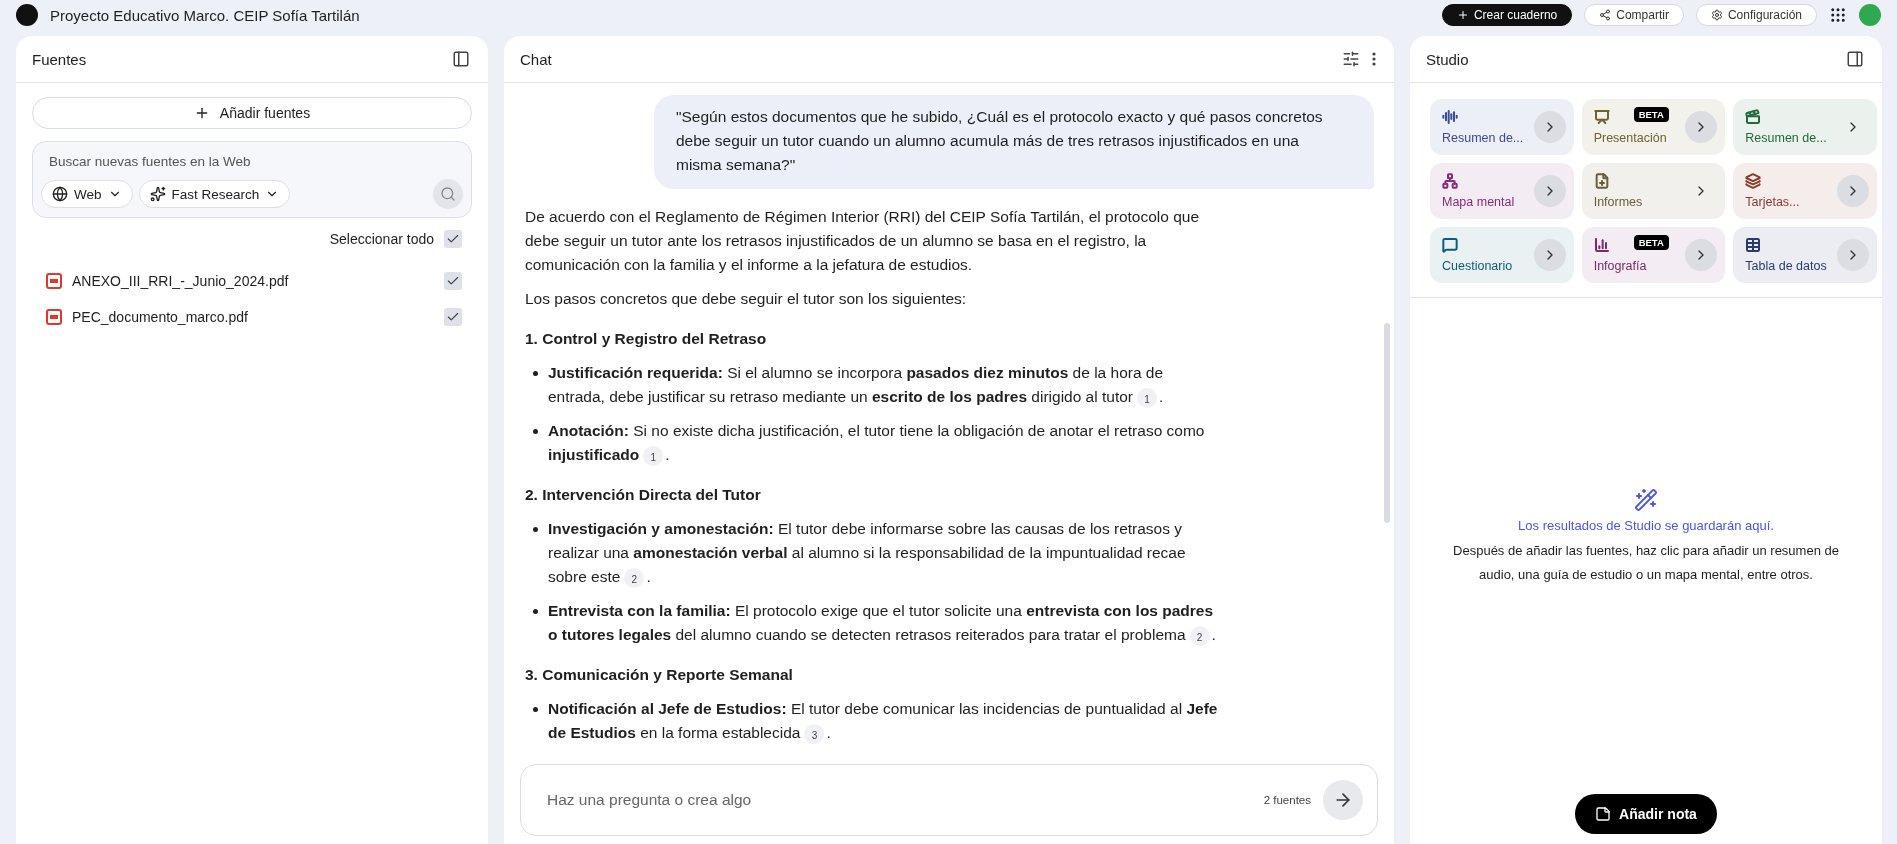 The height and width of the screenshot is (844, 1897). I want to click on studio-tool-card: Informes, so click(1653, 191).